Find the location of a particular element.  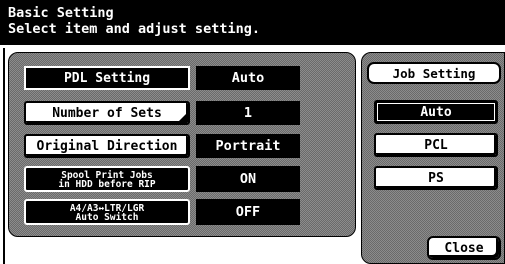

spool-print-jobs-button: Spool Print Jobs in HDD before RIP is located at coordinates (107, 179).